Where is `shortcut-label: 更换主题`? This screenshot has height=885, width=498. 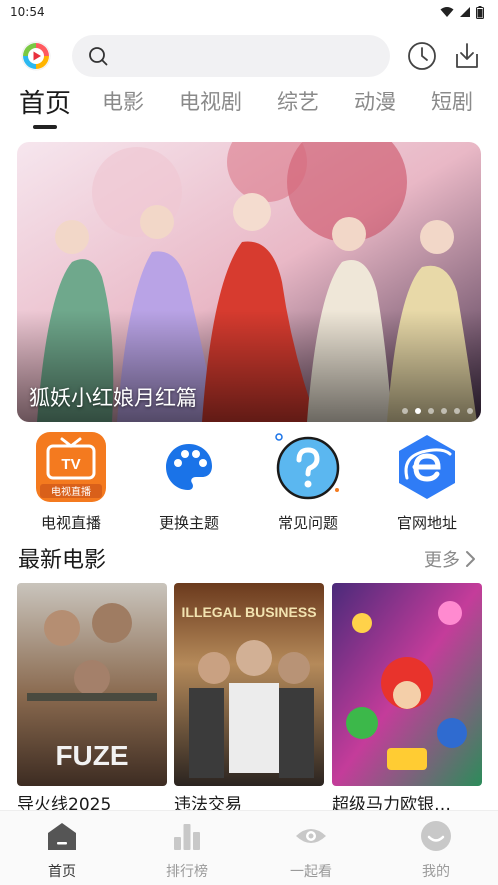 shortcut-label: 更换主题 is located at coordinates (188, 523).